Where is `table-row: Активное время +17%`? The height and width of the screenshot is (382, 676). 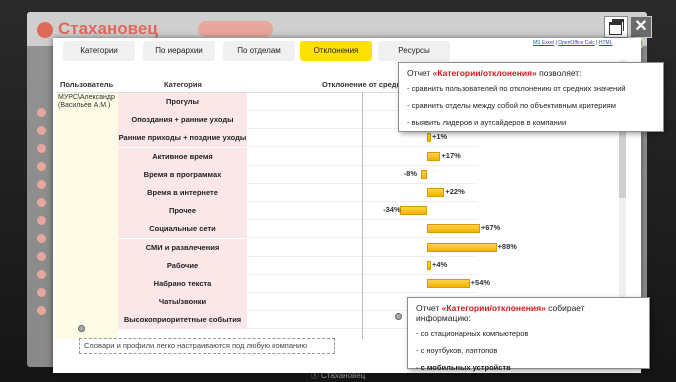 table-row: Активное время +17% is located at coordinates (298, 157).